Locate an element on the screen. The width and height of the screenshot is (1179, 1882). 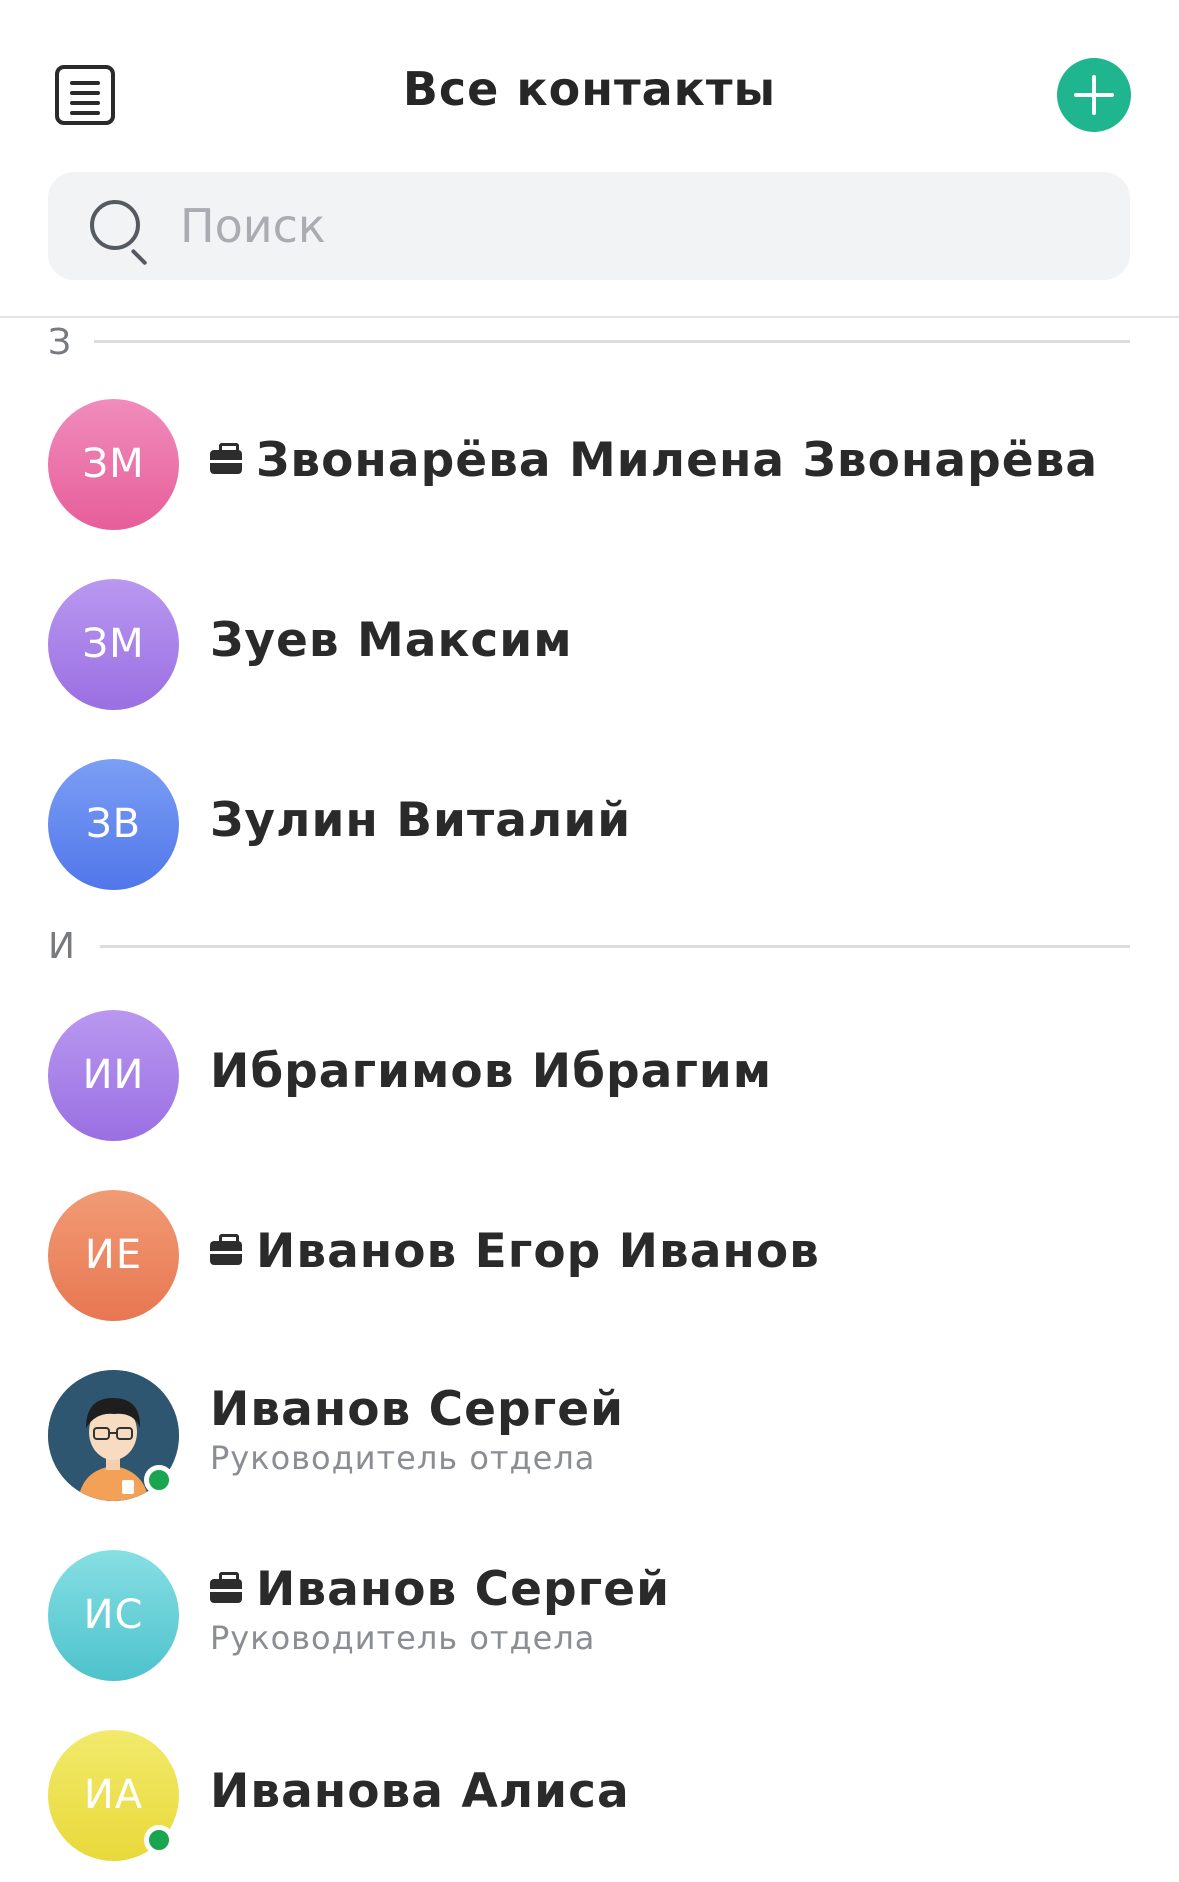
search-bar is located at coordinates (589, 226).